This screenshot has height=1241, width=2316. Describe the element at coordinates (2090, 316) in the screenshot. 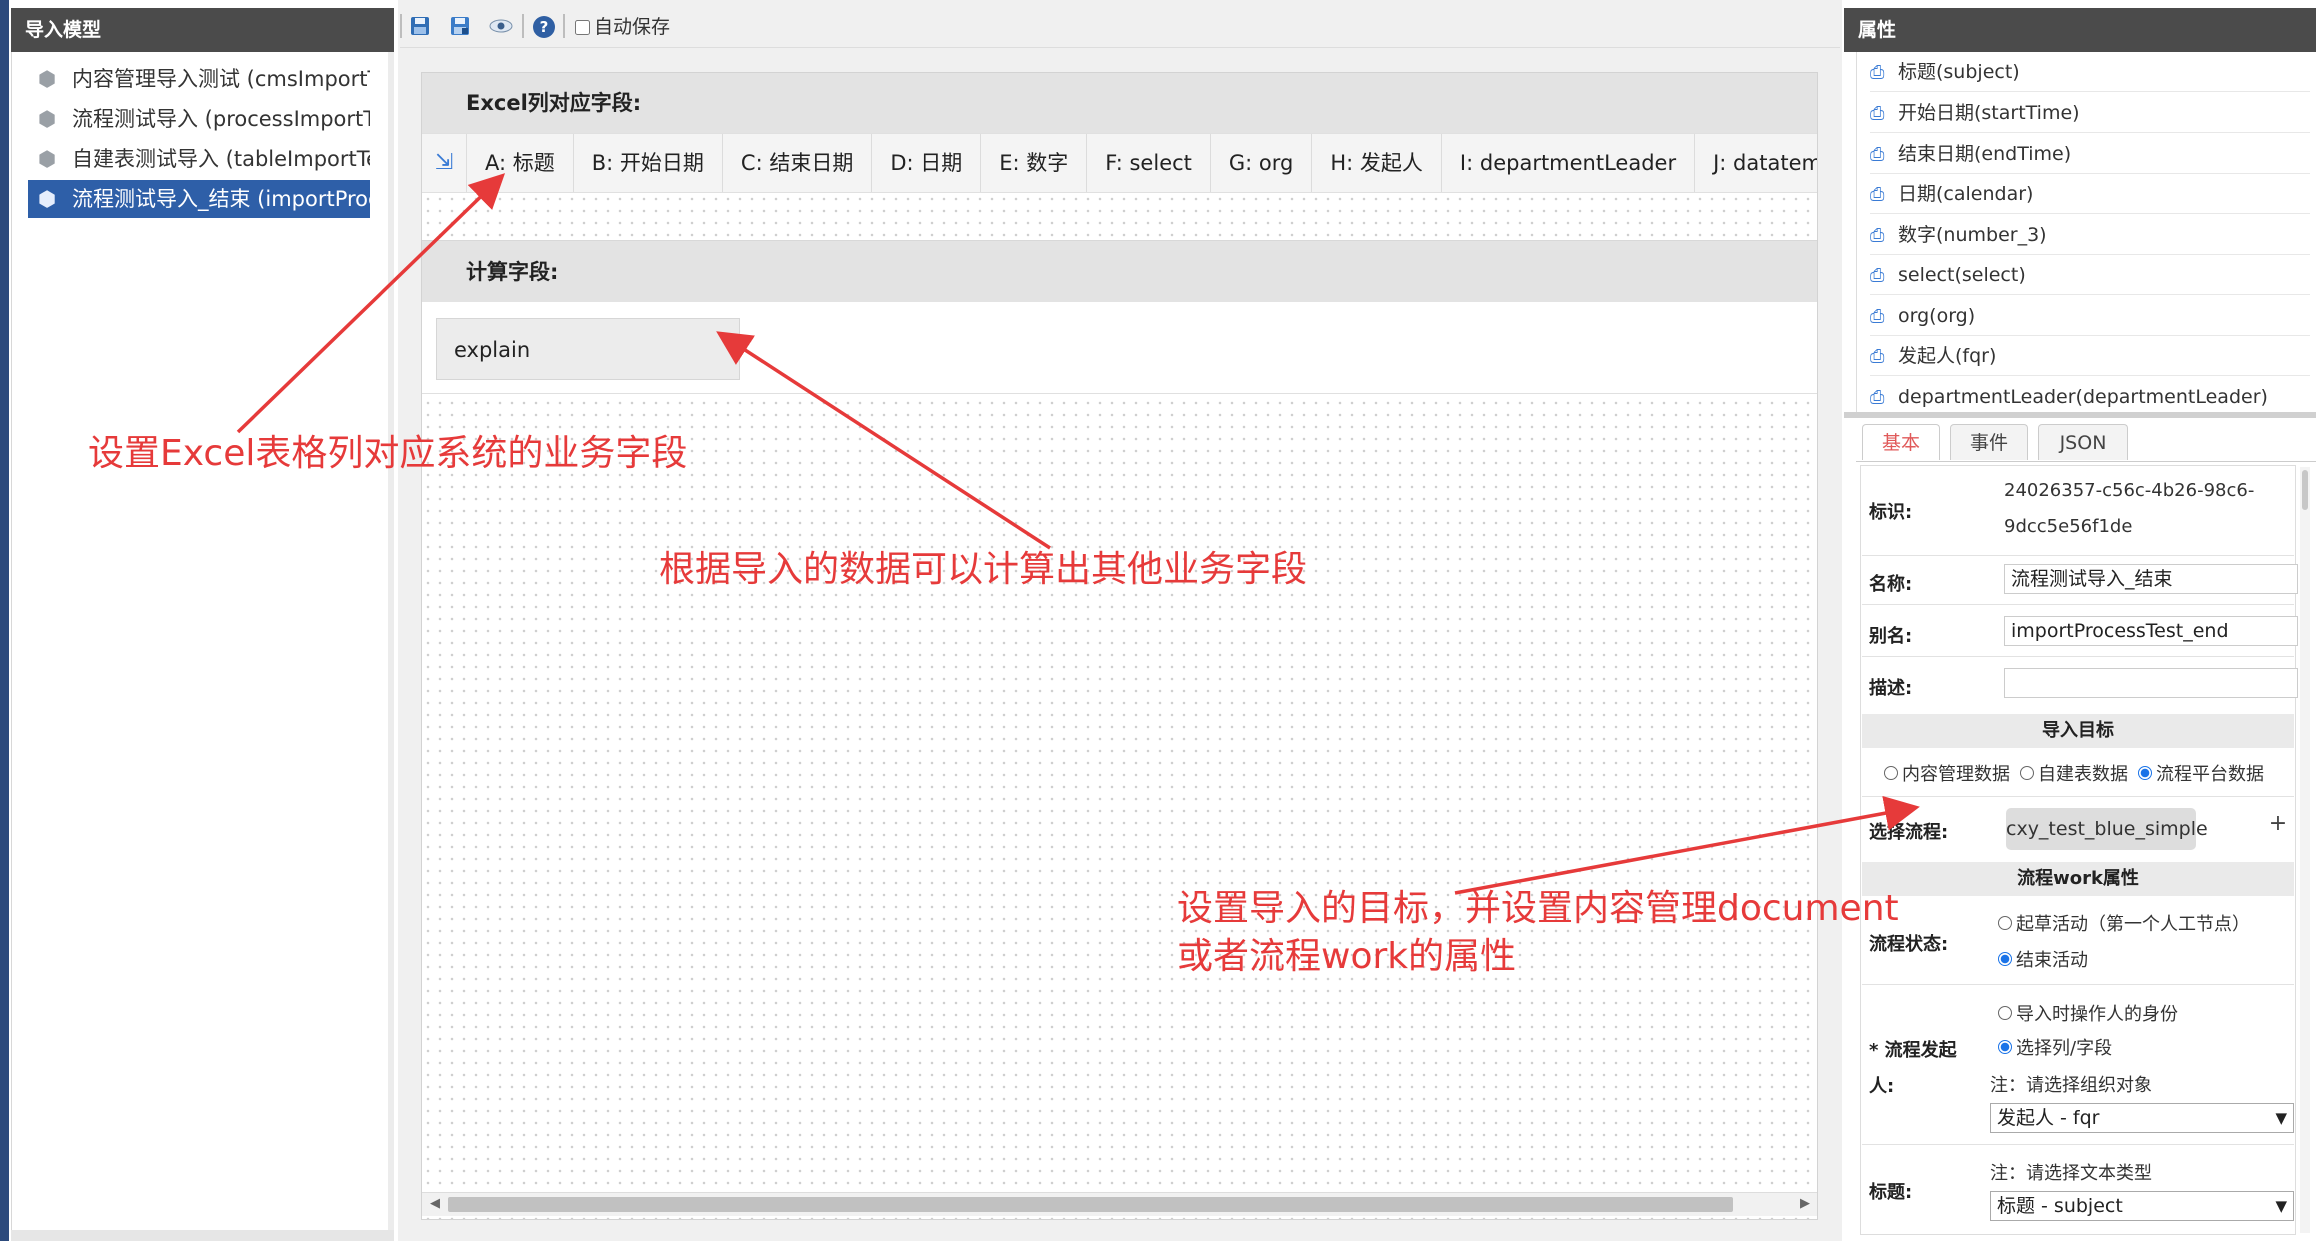

I see `field-item: ⎙ org(org)` at that location.